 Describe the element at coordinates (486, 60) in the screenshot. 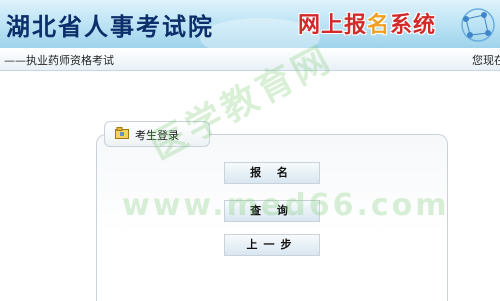

I see `welcome-text: 您现在` at that location.